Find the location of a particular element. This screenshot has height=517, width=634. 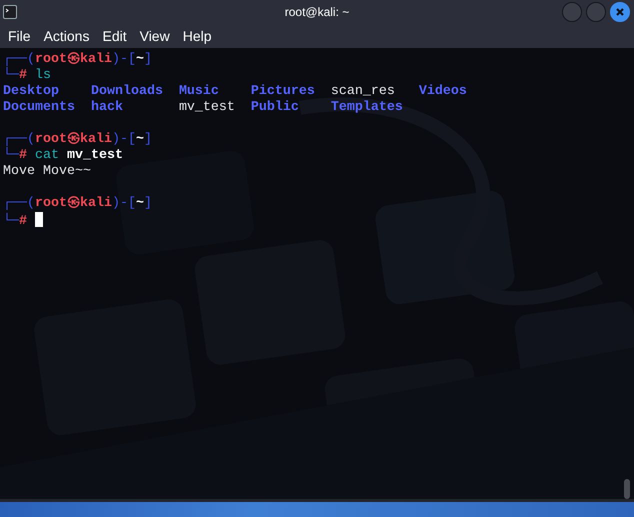

close-icon is located at coordinates (620, 12).